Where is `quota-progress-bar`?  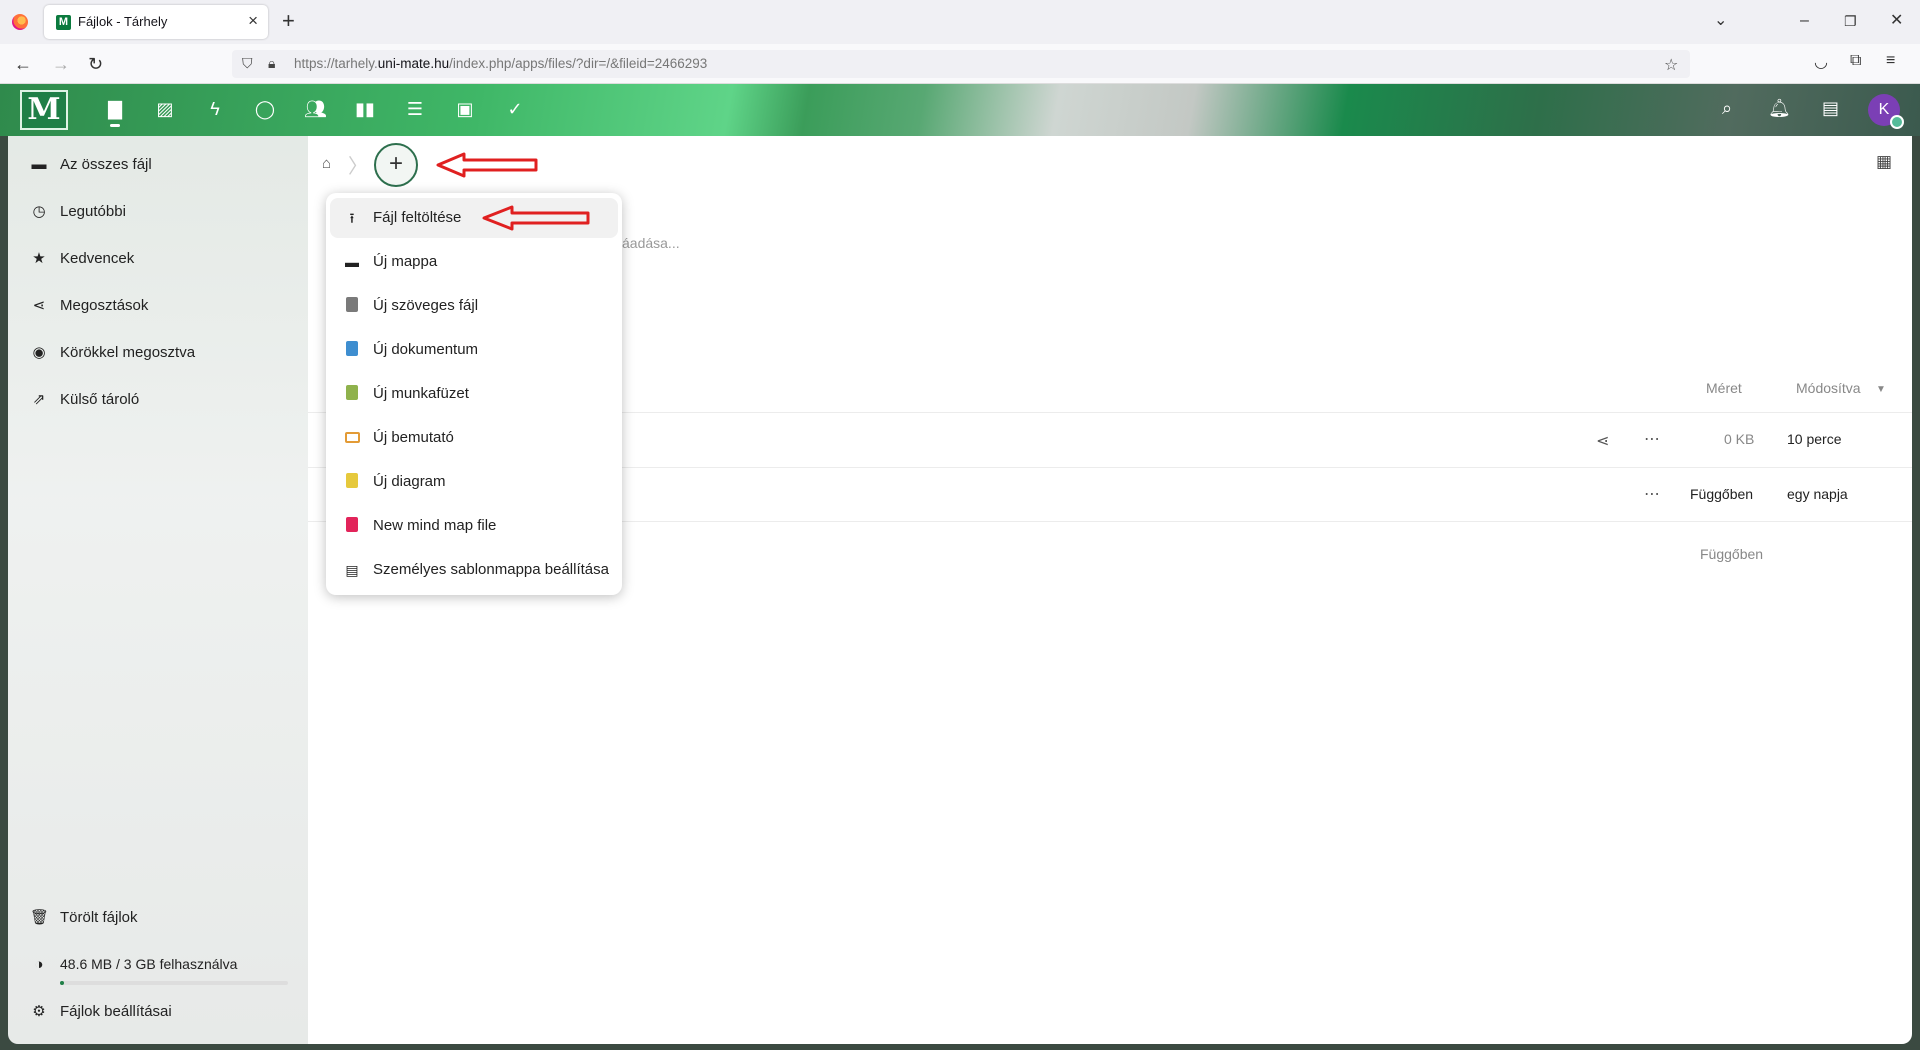 quota-progress-bar is located at coordinates (174, 983).